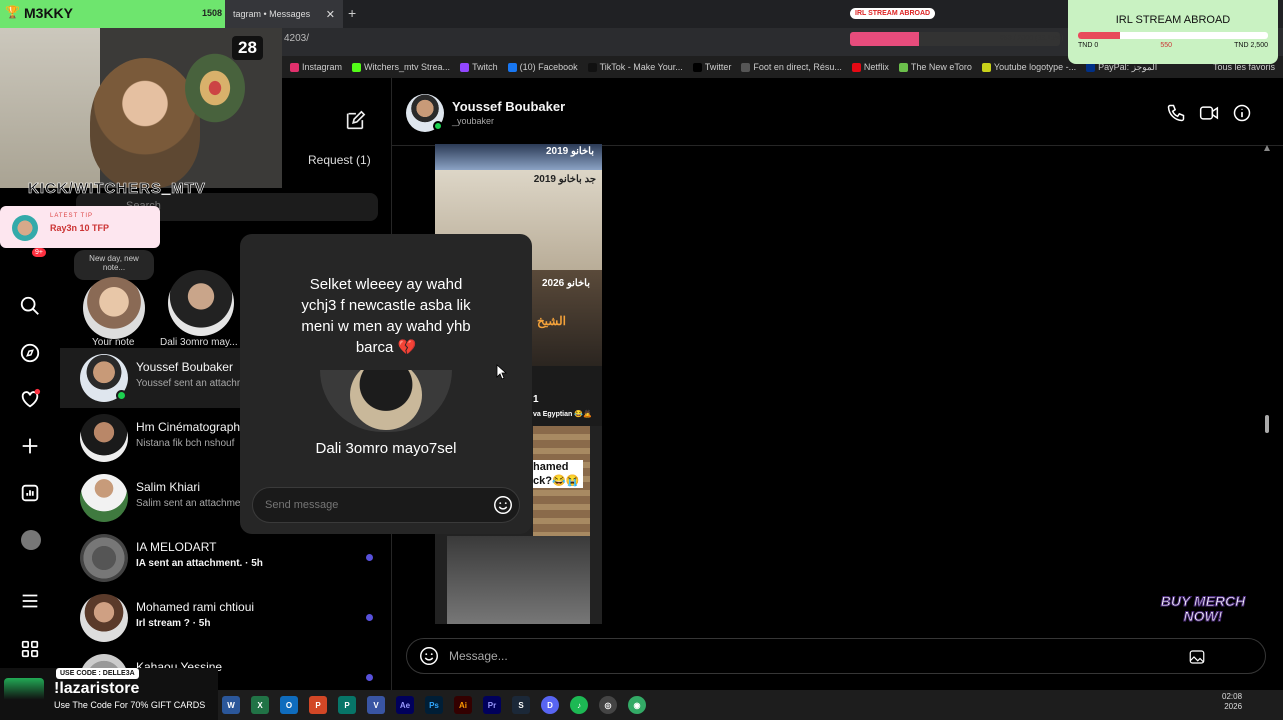 The height and width of the screenshot is (720, 1283). I want to click on conversation-name: Mohamed rami chtioui, so click(195, 607).